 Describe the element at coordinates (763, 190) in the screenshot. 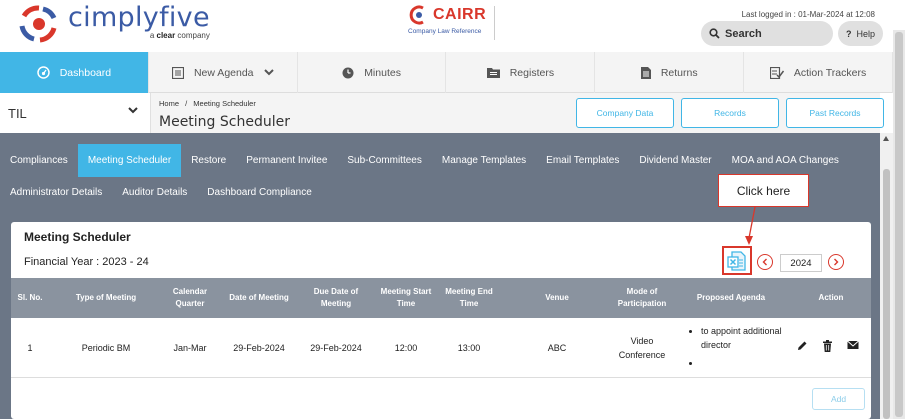

I see `click-here-callout: Click here` at that location.